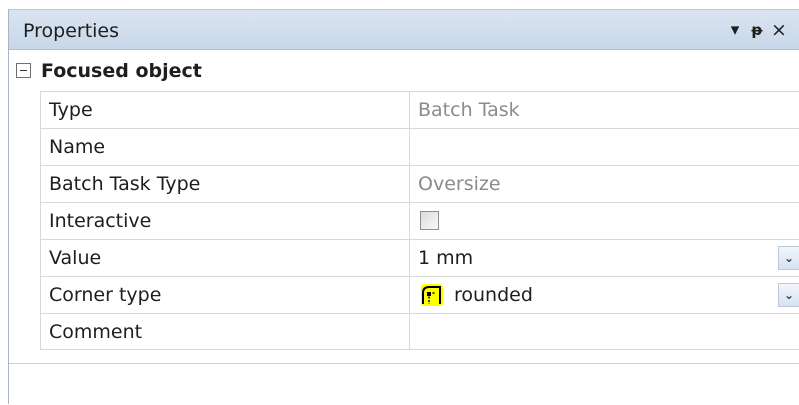  I want to click on grid-gutter, so click(24, 222).